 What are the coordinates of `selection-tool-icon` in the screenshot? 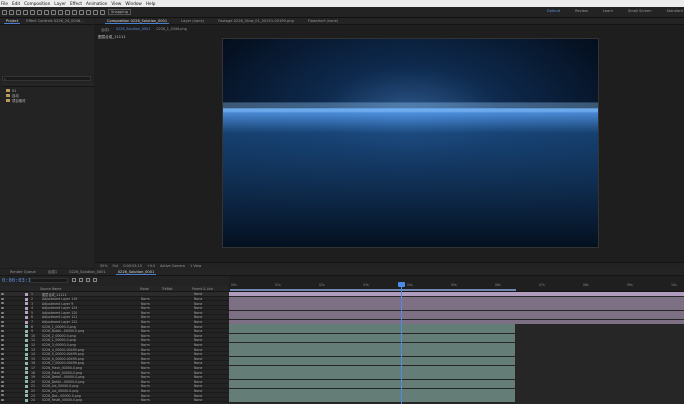 It's located at (11, 12).